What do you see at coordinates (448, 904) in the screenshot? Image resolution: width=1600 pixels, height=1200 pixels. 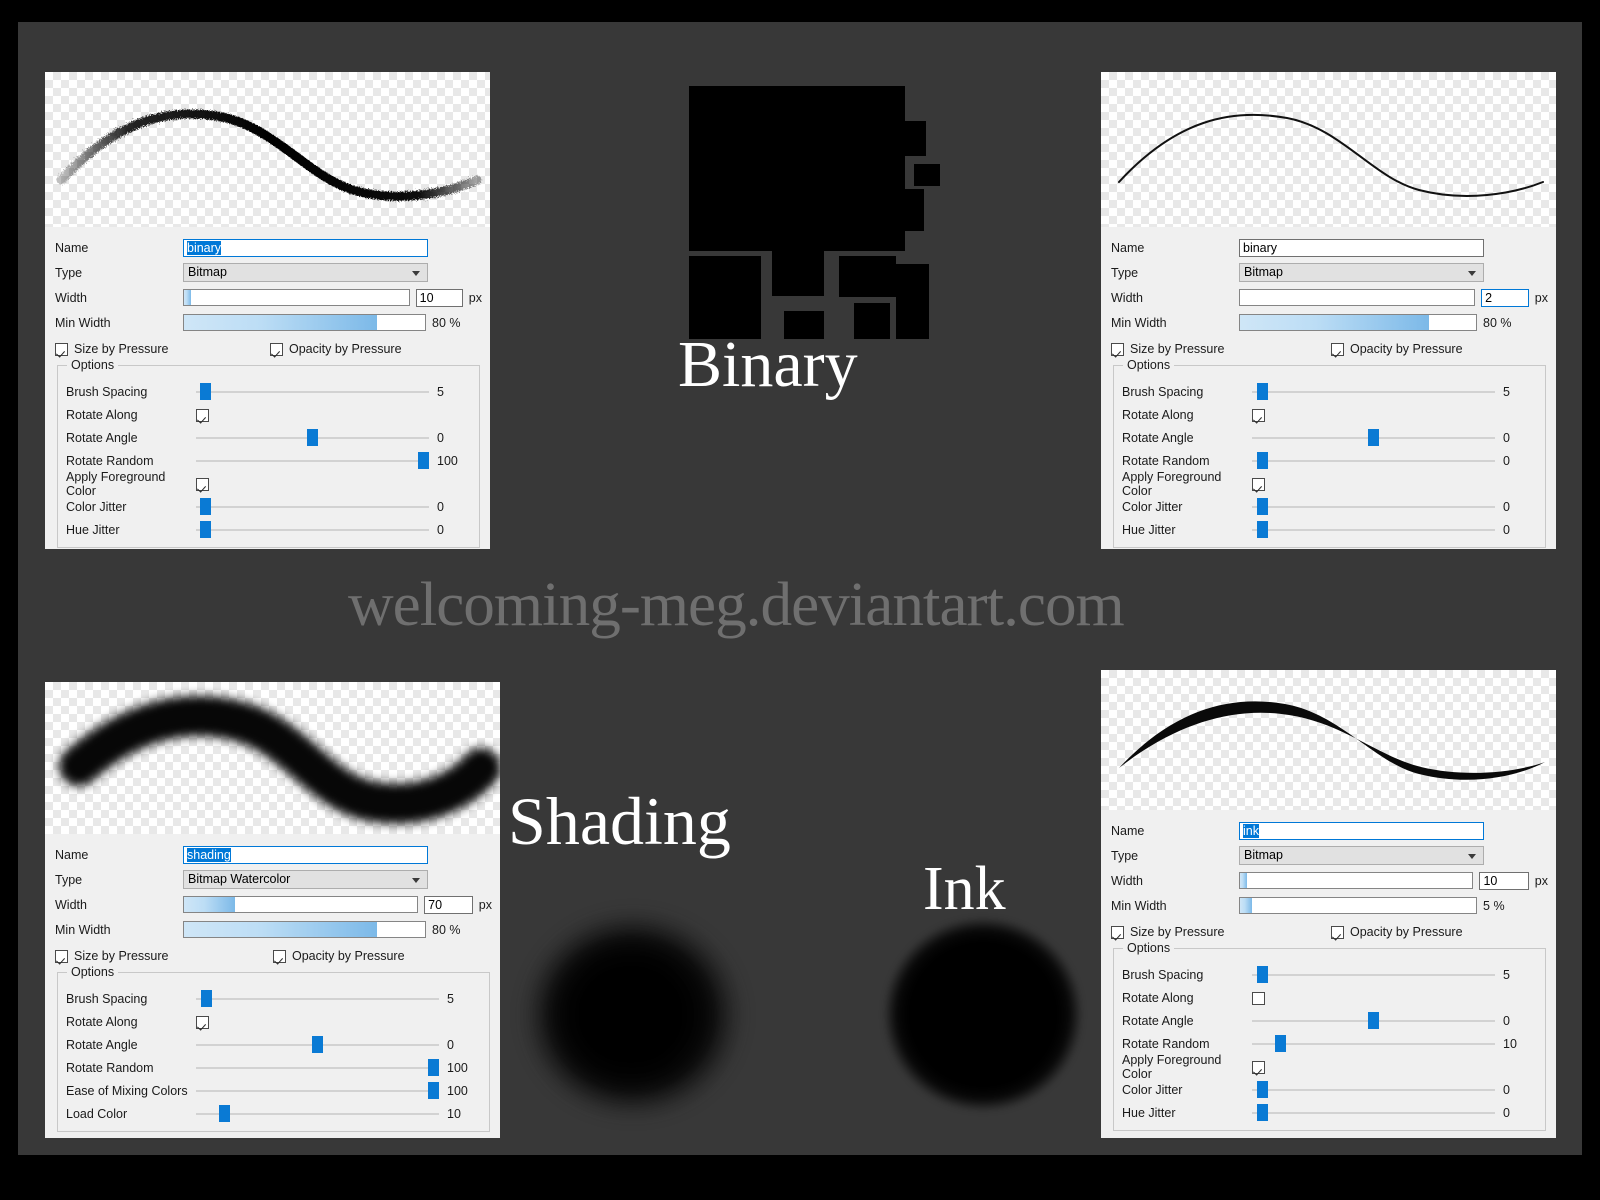 I see `width-value-input: 70` at bounding box center [448, 904].